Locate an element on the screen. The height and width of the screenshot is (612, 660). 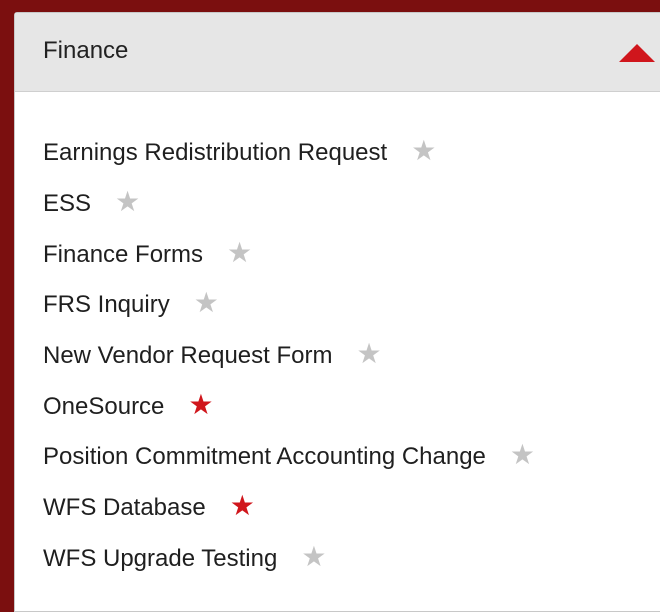
triangle-up-icon is located at coordinates (637, 53).